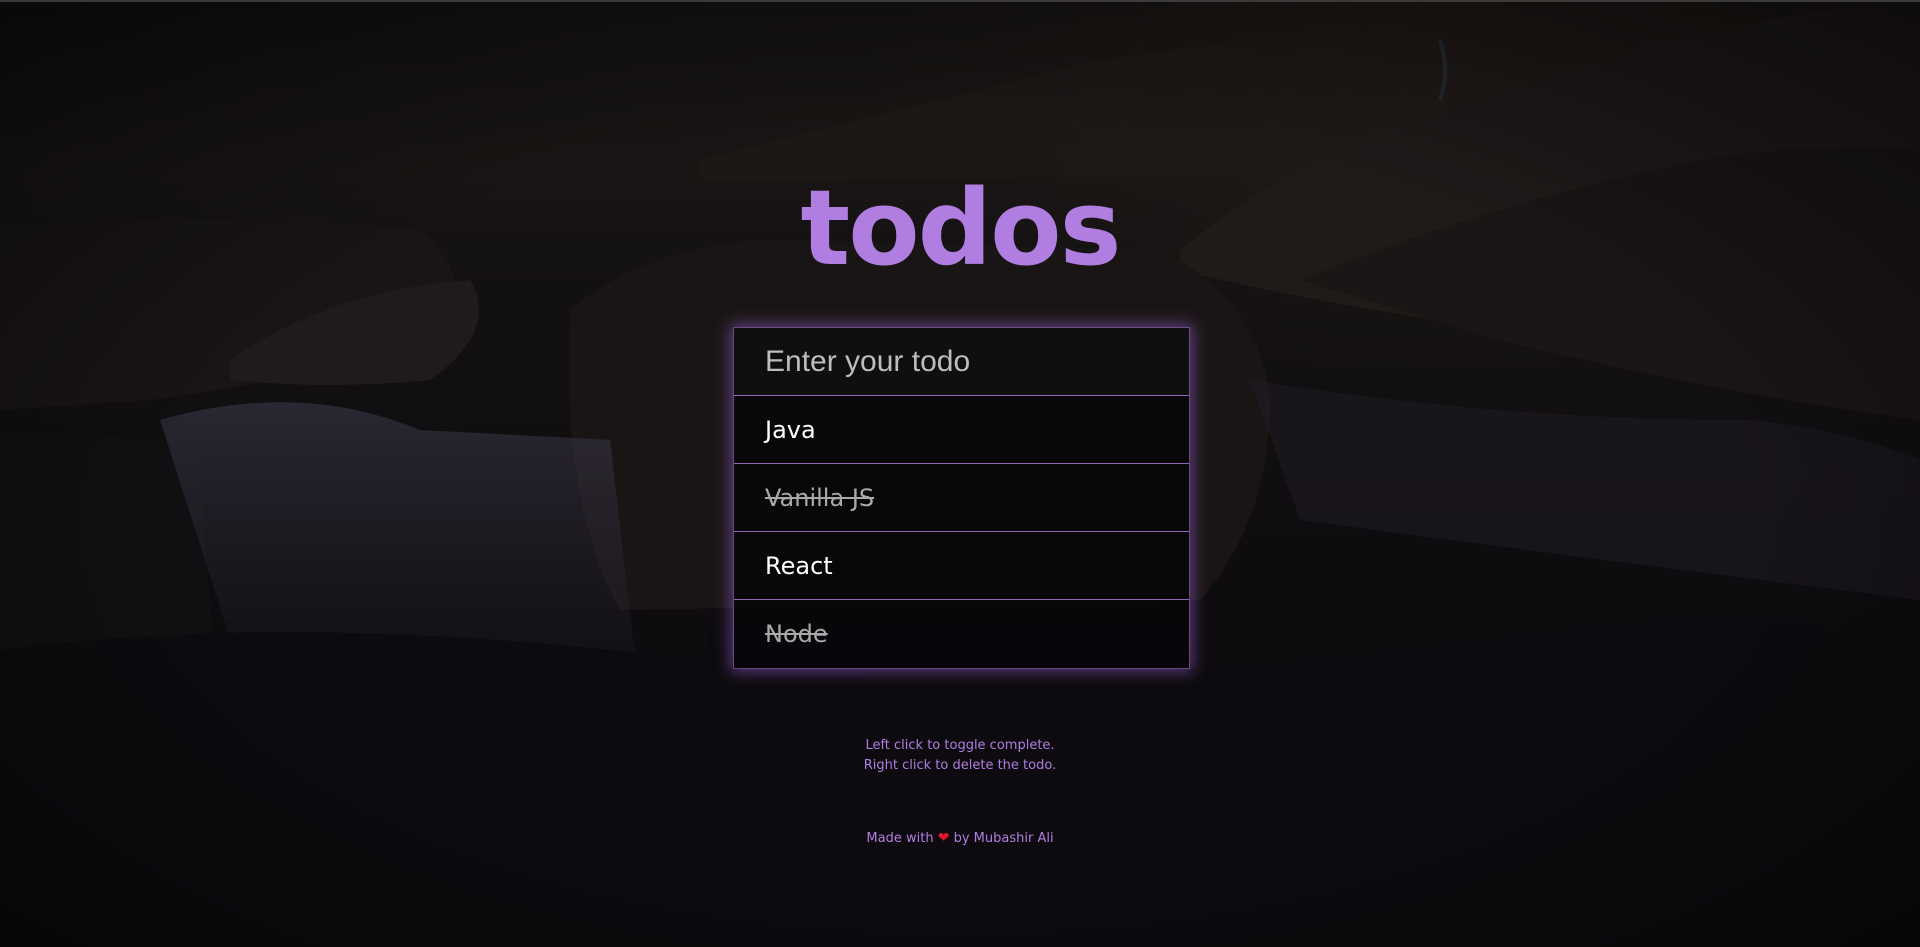 The width and height of the screenshot is (1920, 947). I want to click on todo-item: Vanilla JS, so click(961, 498).